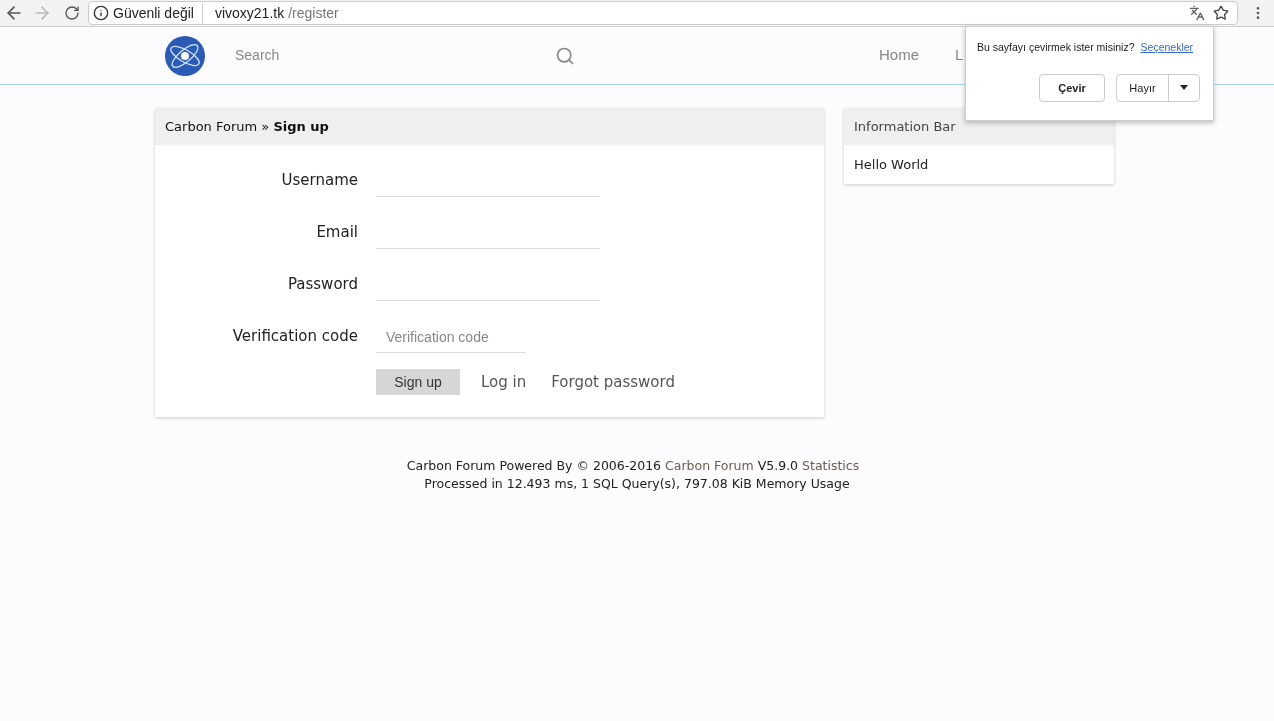 The width and height of the screenshot is (1274, 721). Describe the element at coordinates (1072, 87) in the screenshot. I see `translate-button: Çevir` at that location.